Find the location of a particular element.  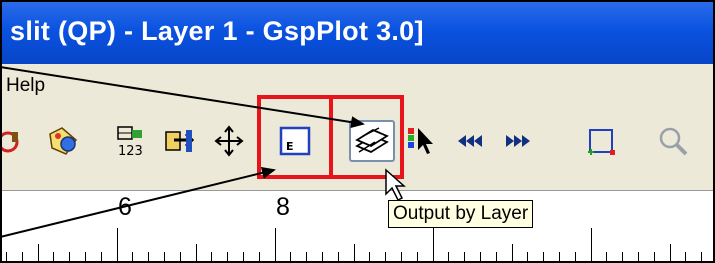

color-pointer-button is located at coordinates (421, 141).